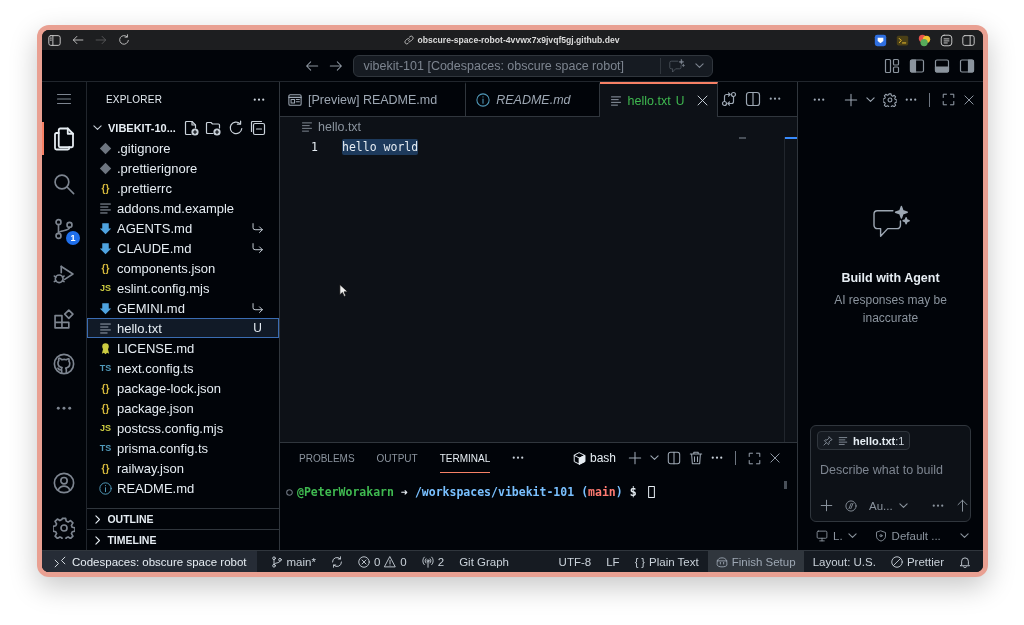 Image resolution: width=1024 pixels, height=625 pixels. What do you see at coordinates (575, 561) in the screenshot?
I see `status-item: UTF-8` at bounding box center [575, 561].